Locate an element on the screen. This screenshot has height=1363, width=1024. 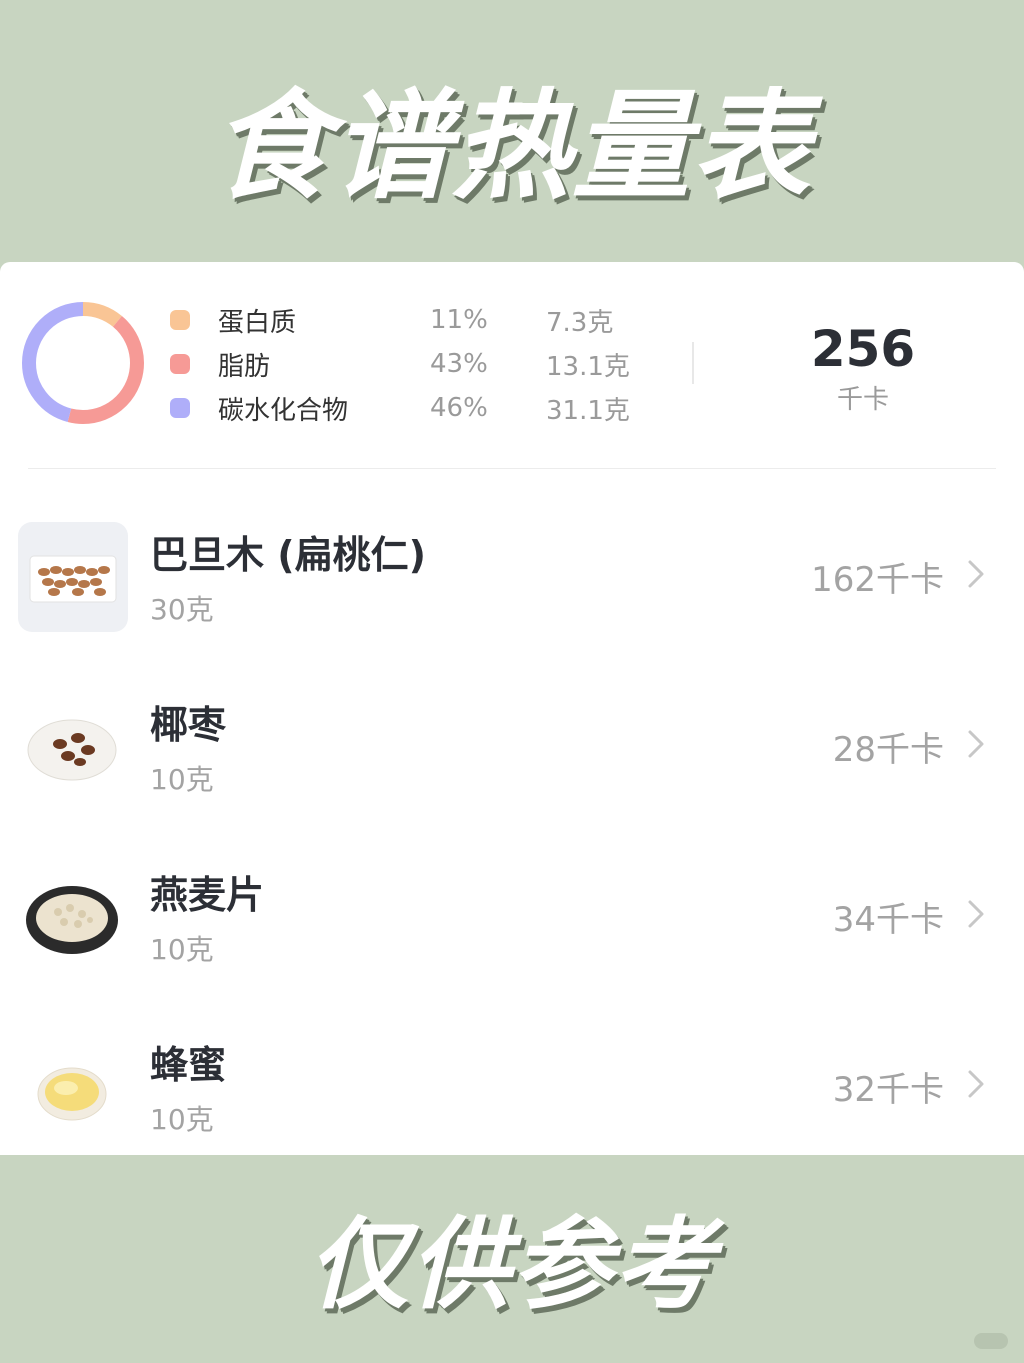
macro-donut-chart is located at coordinates (83, 363).